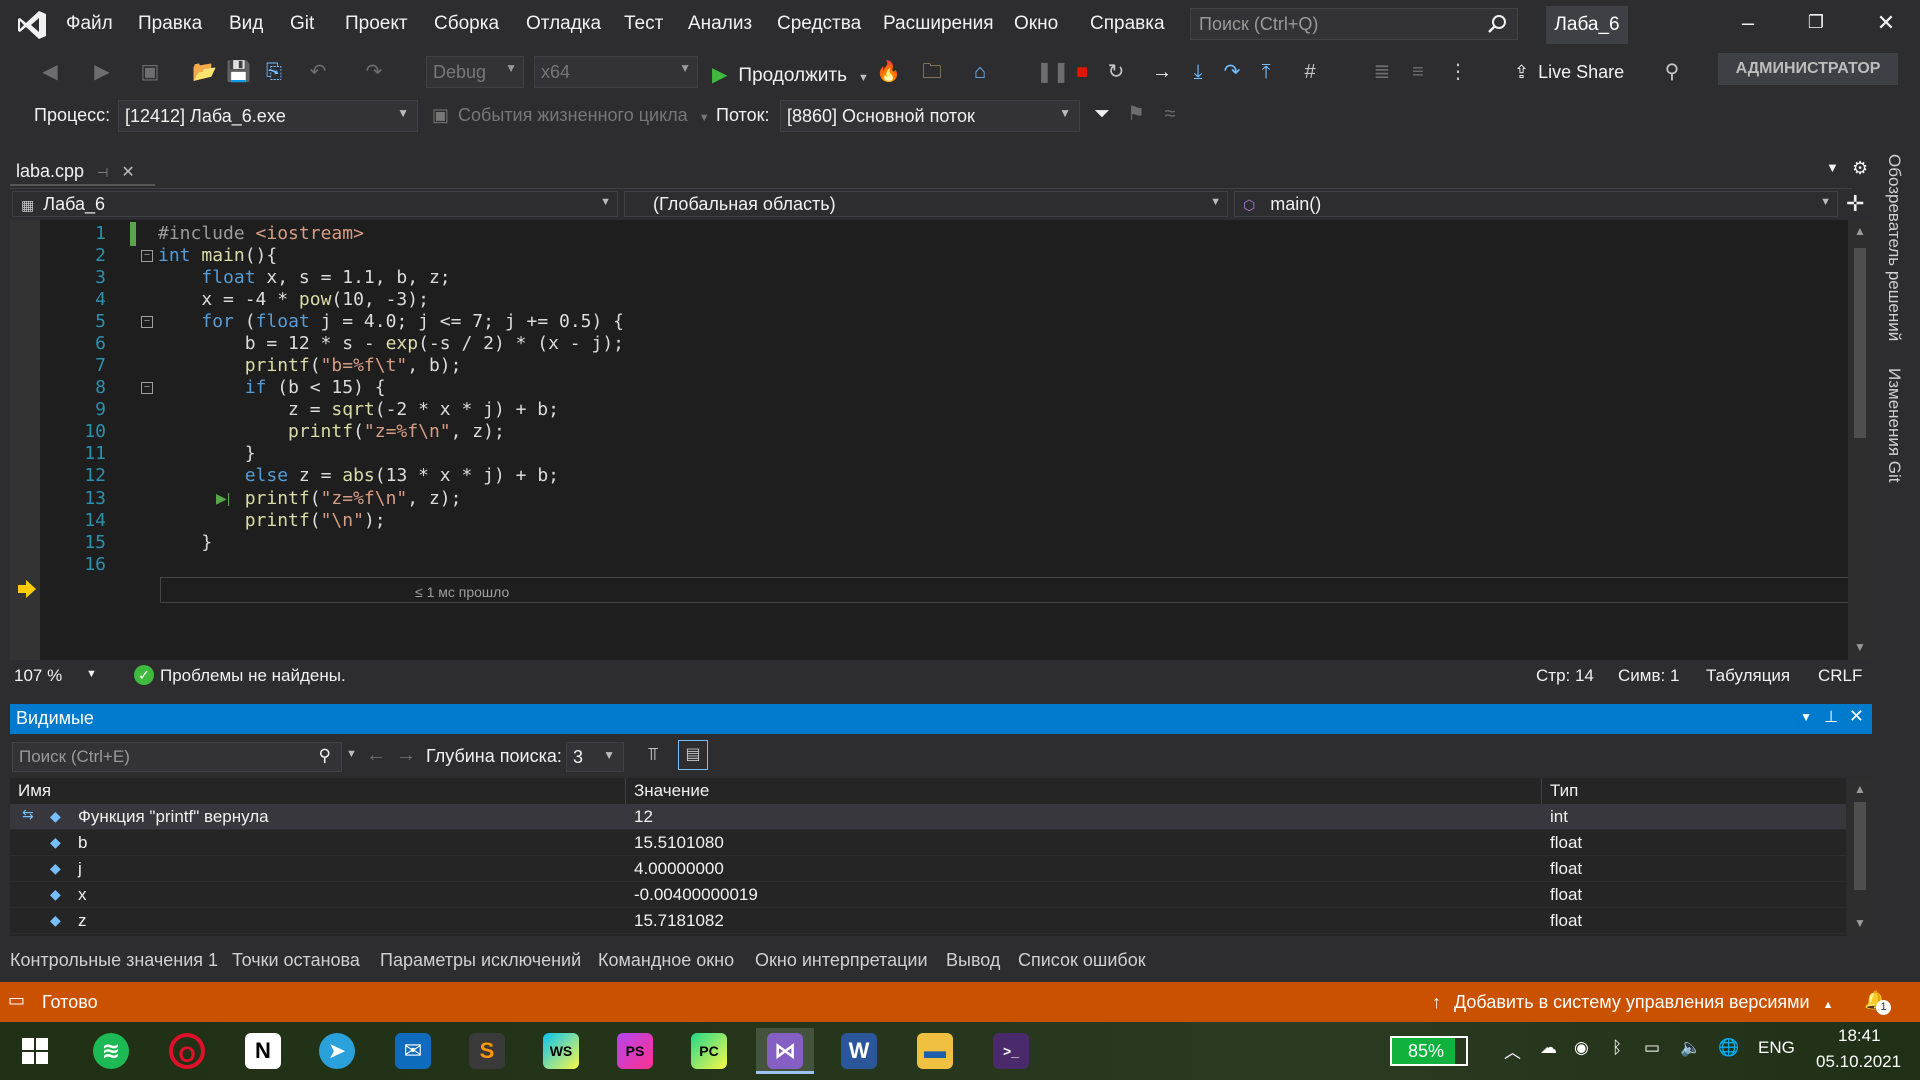 The width and height of the screenshot is (1920, 1080). Describe the element at coordinates (888, 72) in the screenshot. I see `hot-reload-icon: 🔥` at that location.